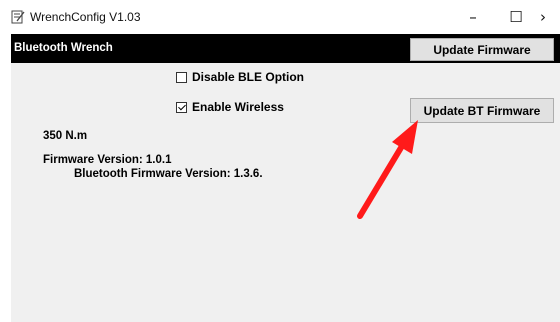  Describe the element at coordinates (18, 17) in the screenshot. I see `notepad-edit-icon` at that location.